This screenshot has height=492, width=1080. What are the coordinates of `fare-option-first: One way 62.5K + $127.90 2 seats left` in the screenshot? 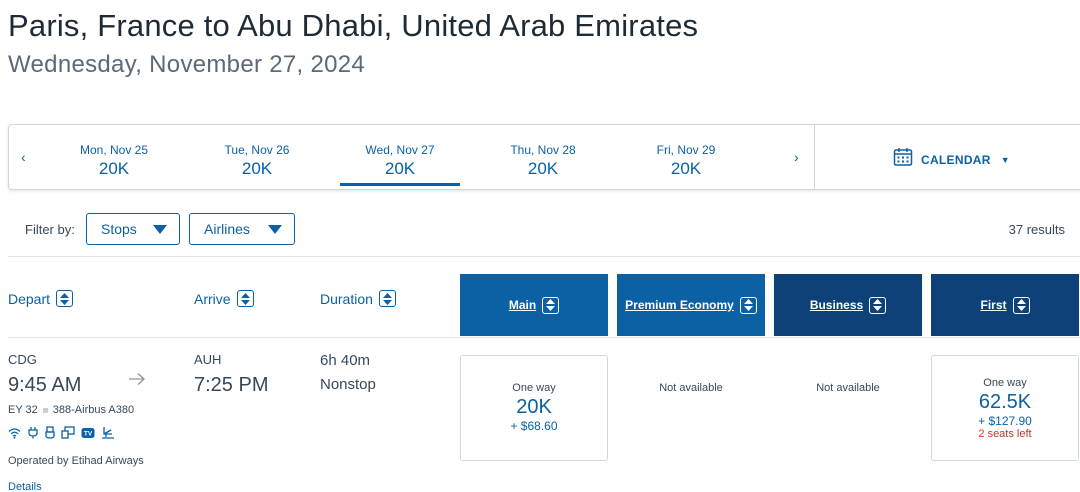 It's located at (1005, 408).